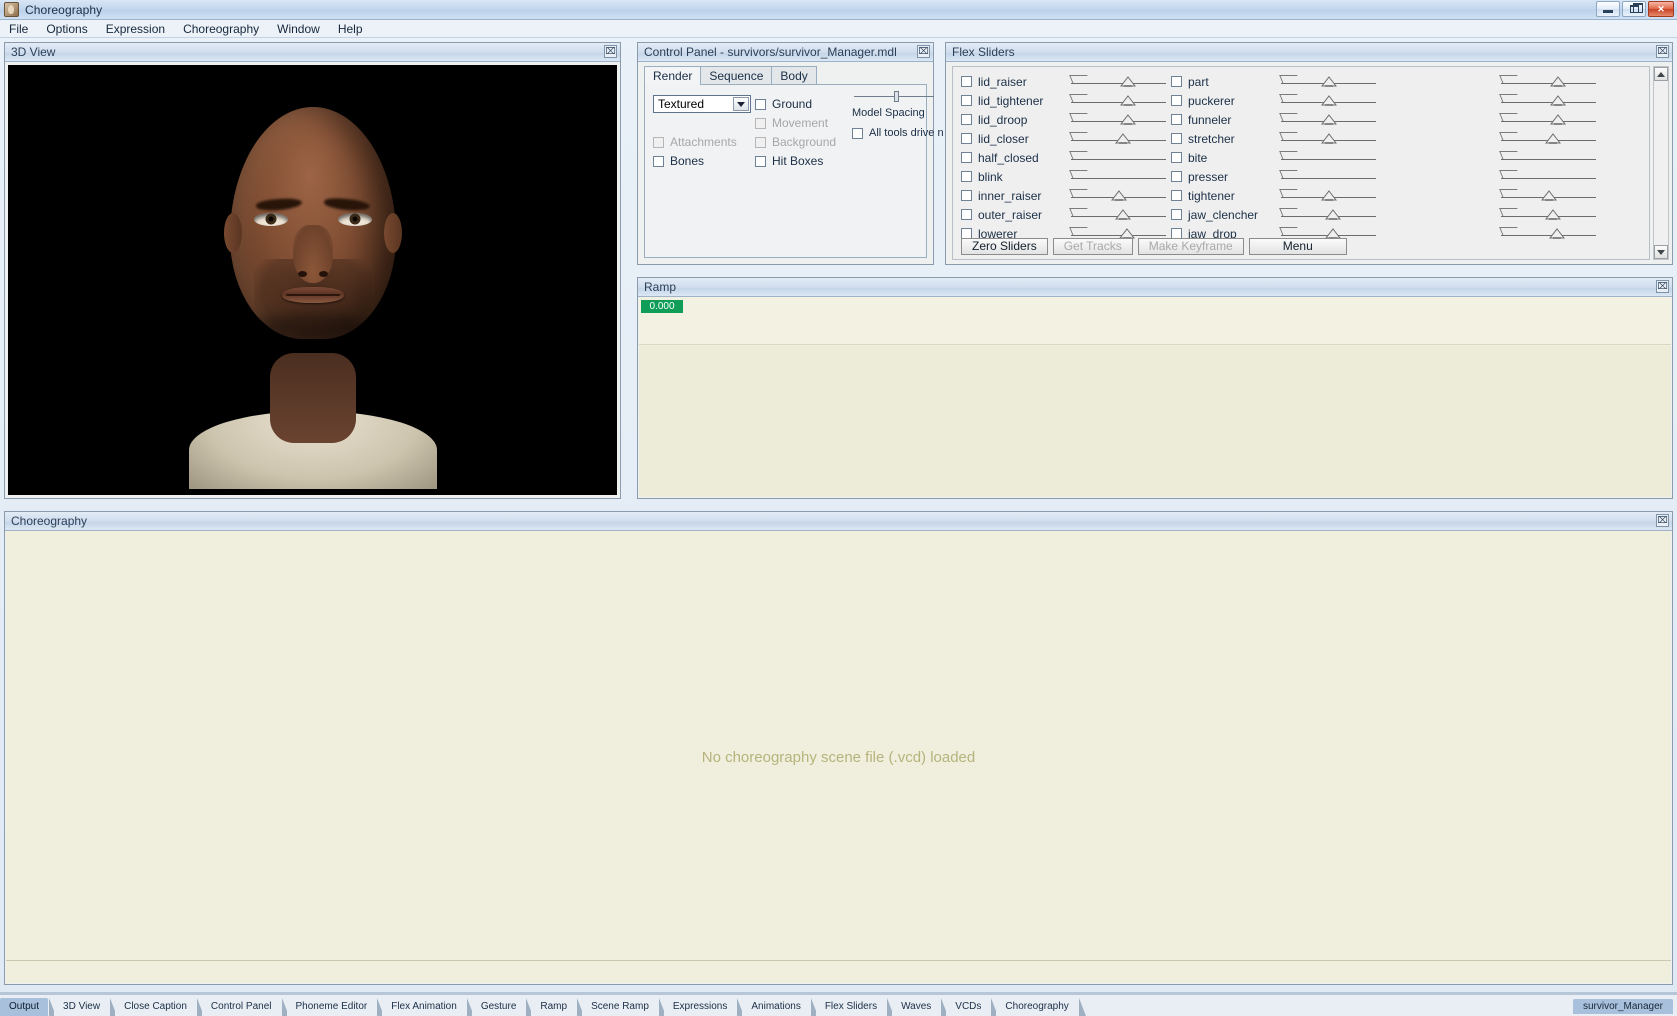 Image resolution: width=1677 pixels, height=1016 pixels. I want to click on slider-presser, so click(1327, 177).